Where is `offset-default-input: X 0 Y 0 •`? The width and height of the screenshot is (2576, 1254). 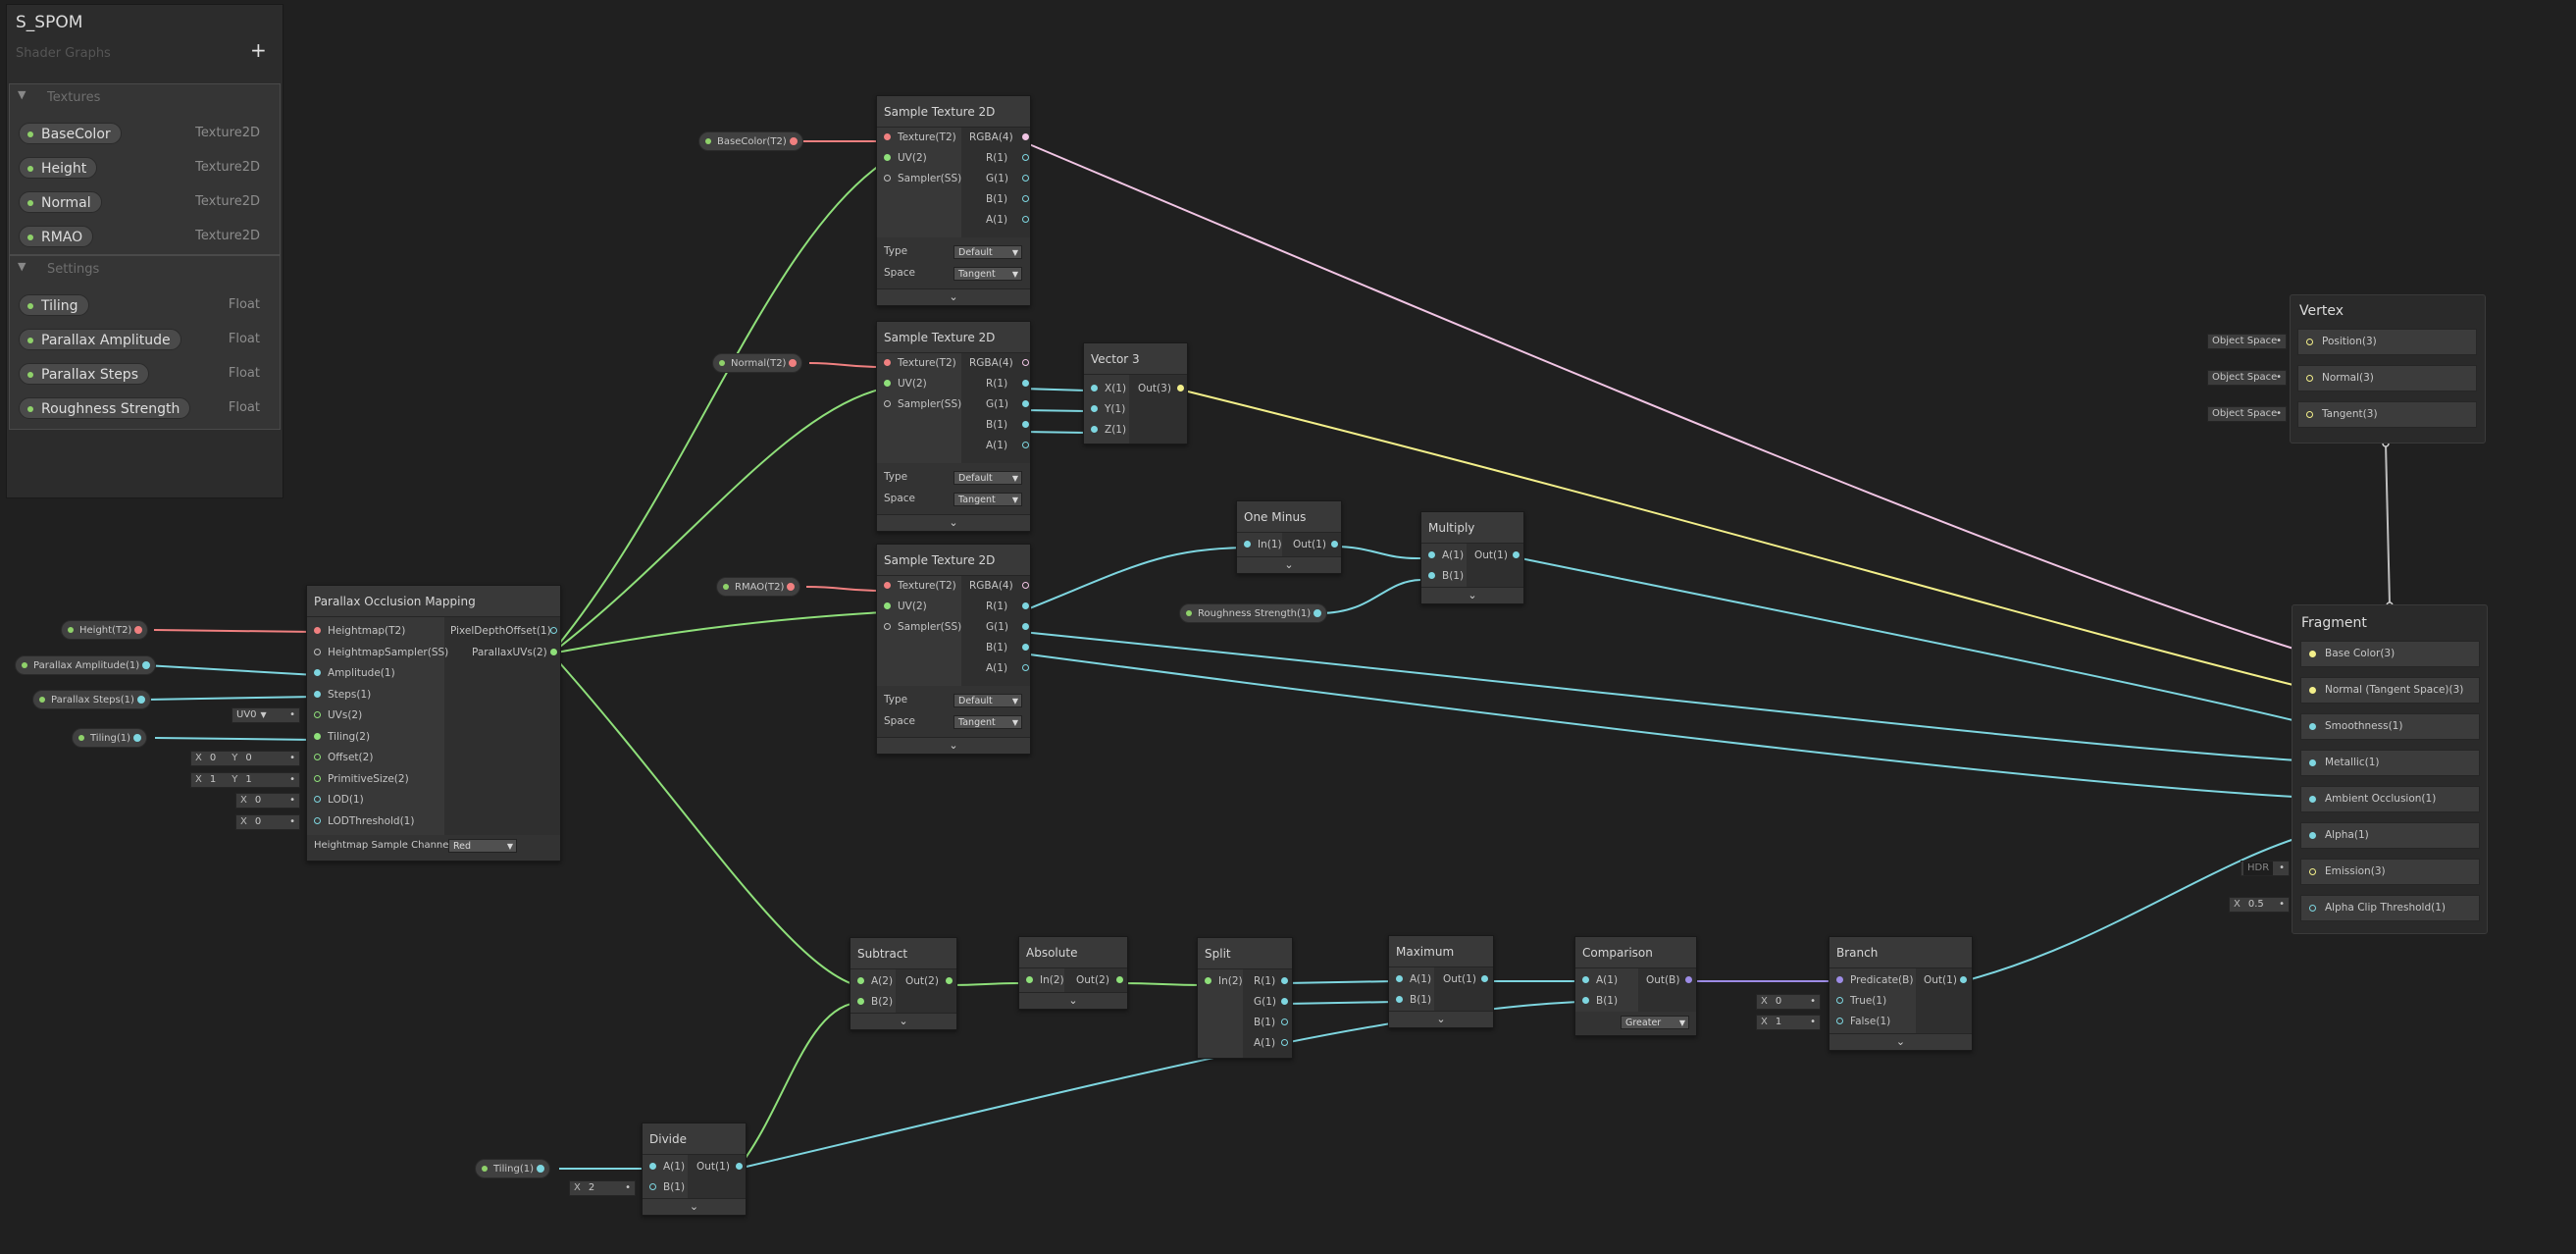
offset-default-input: X 0 Y 0 • is located at coordinates (245, 759).